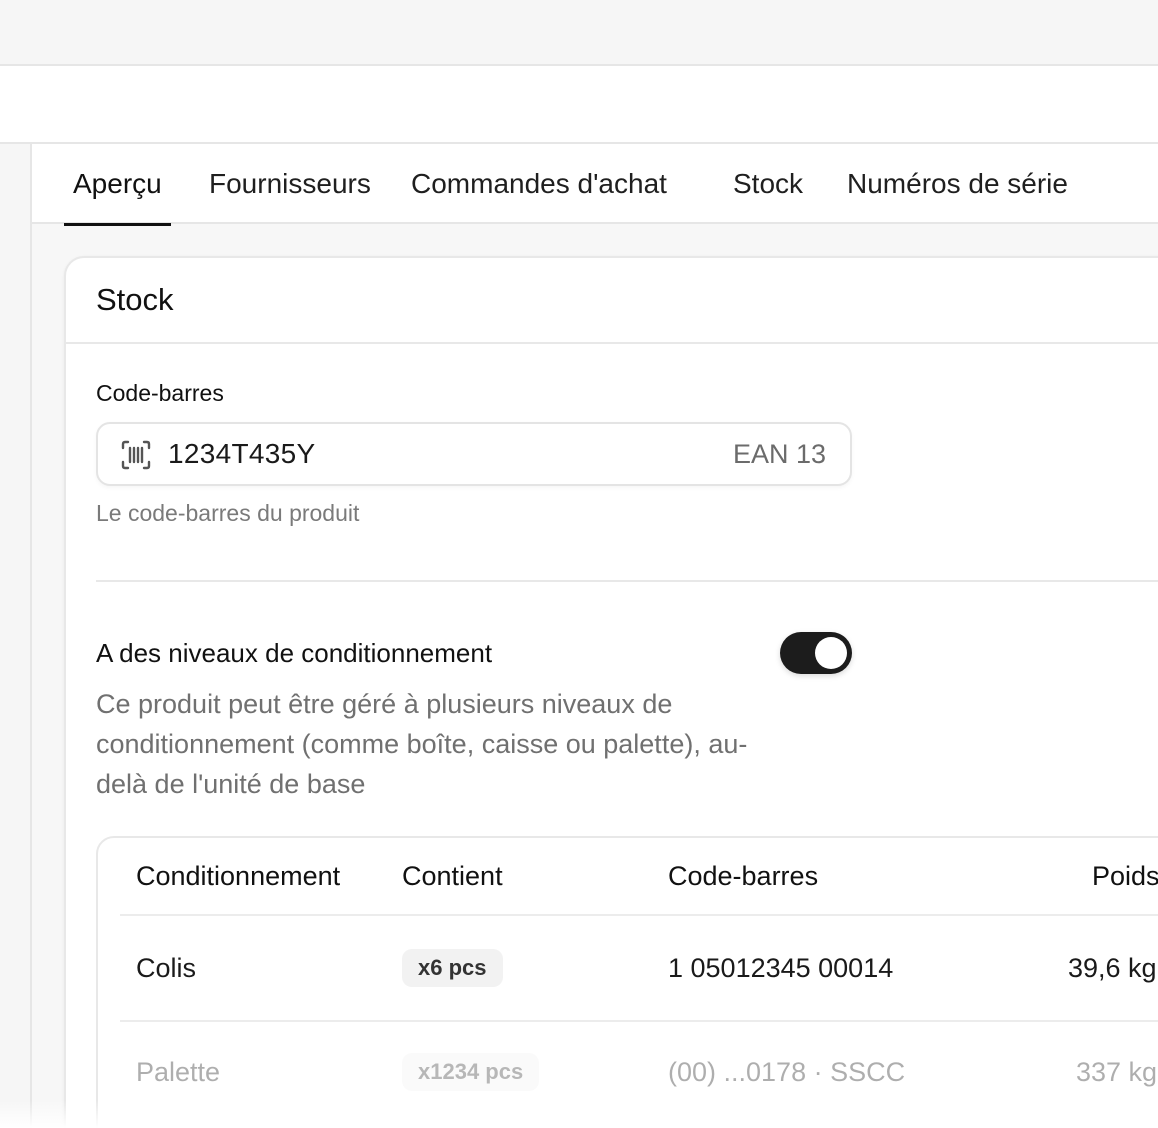 The height and width of the screenshot is (1128, 1158). Describe the element at coordinates (16, 636) in the screenshot. I see `left-sidebar-edge` at that location.